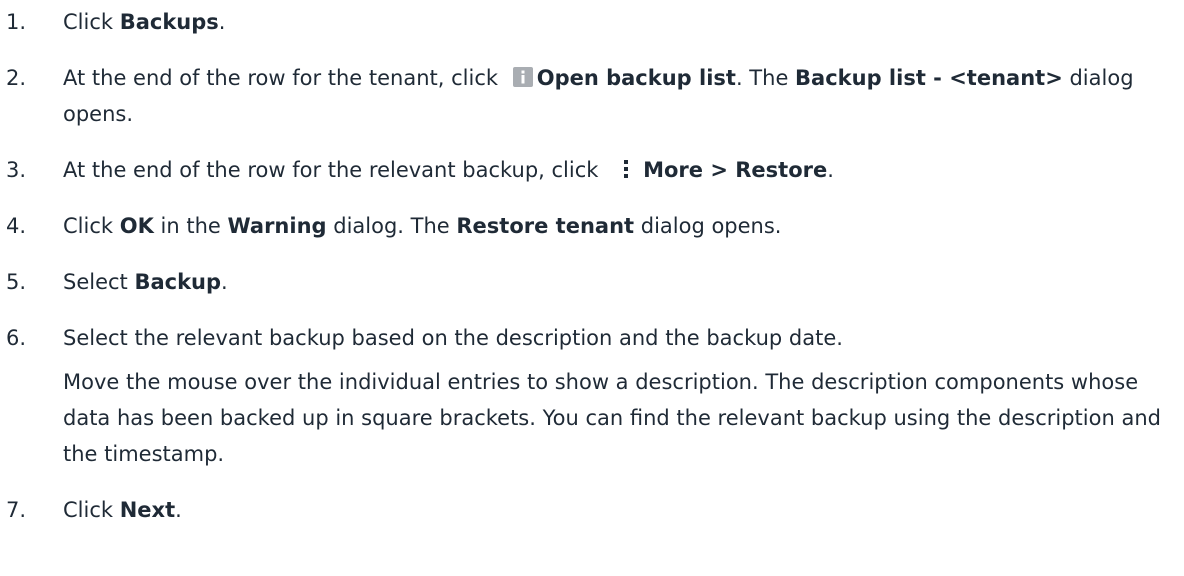  I want to click on step-text: dialog. The, so click(391, 226).